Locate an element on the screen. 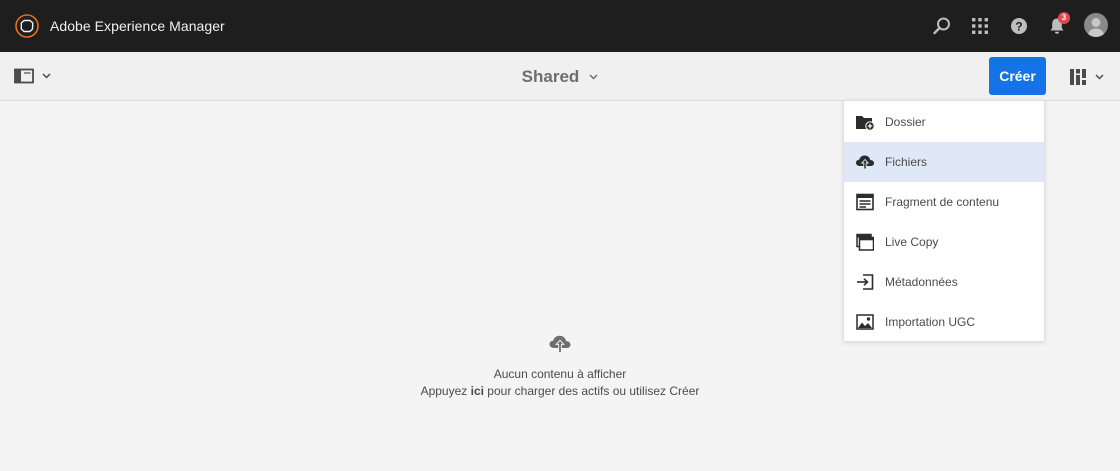 Image resolution: width=1120 pixels, height=471 pixels. menu-item-label: Dossier is located at coordinates (905, 122).